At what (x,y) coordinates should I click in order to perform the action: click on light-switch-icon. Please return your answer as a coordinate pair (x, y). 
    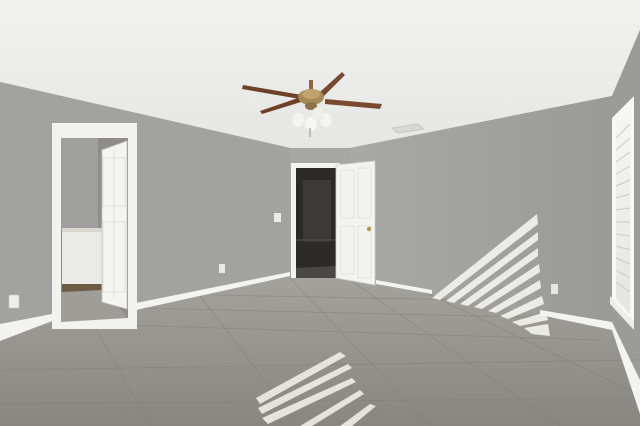
    Looking at the image, I should click on (277, 217).